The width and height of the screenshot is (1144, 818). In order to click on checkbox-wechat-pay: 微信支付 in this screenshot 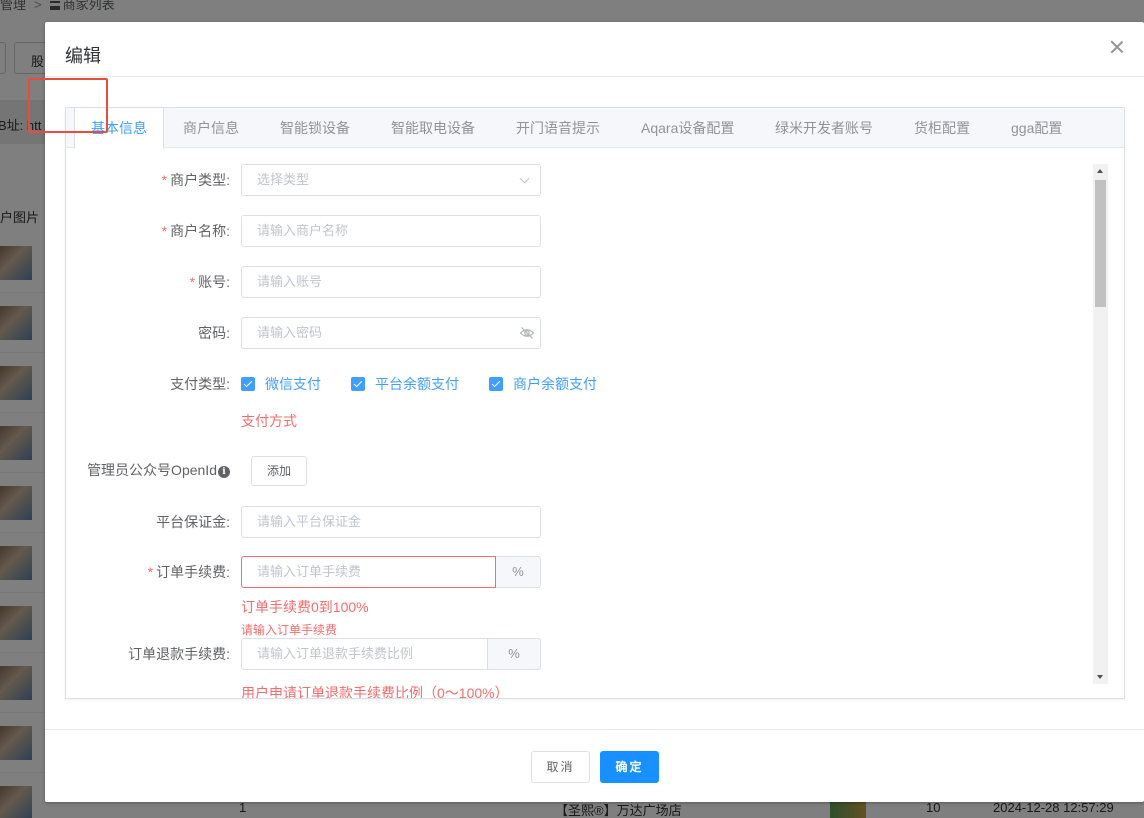, I will do `click(281, 384)`.